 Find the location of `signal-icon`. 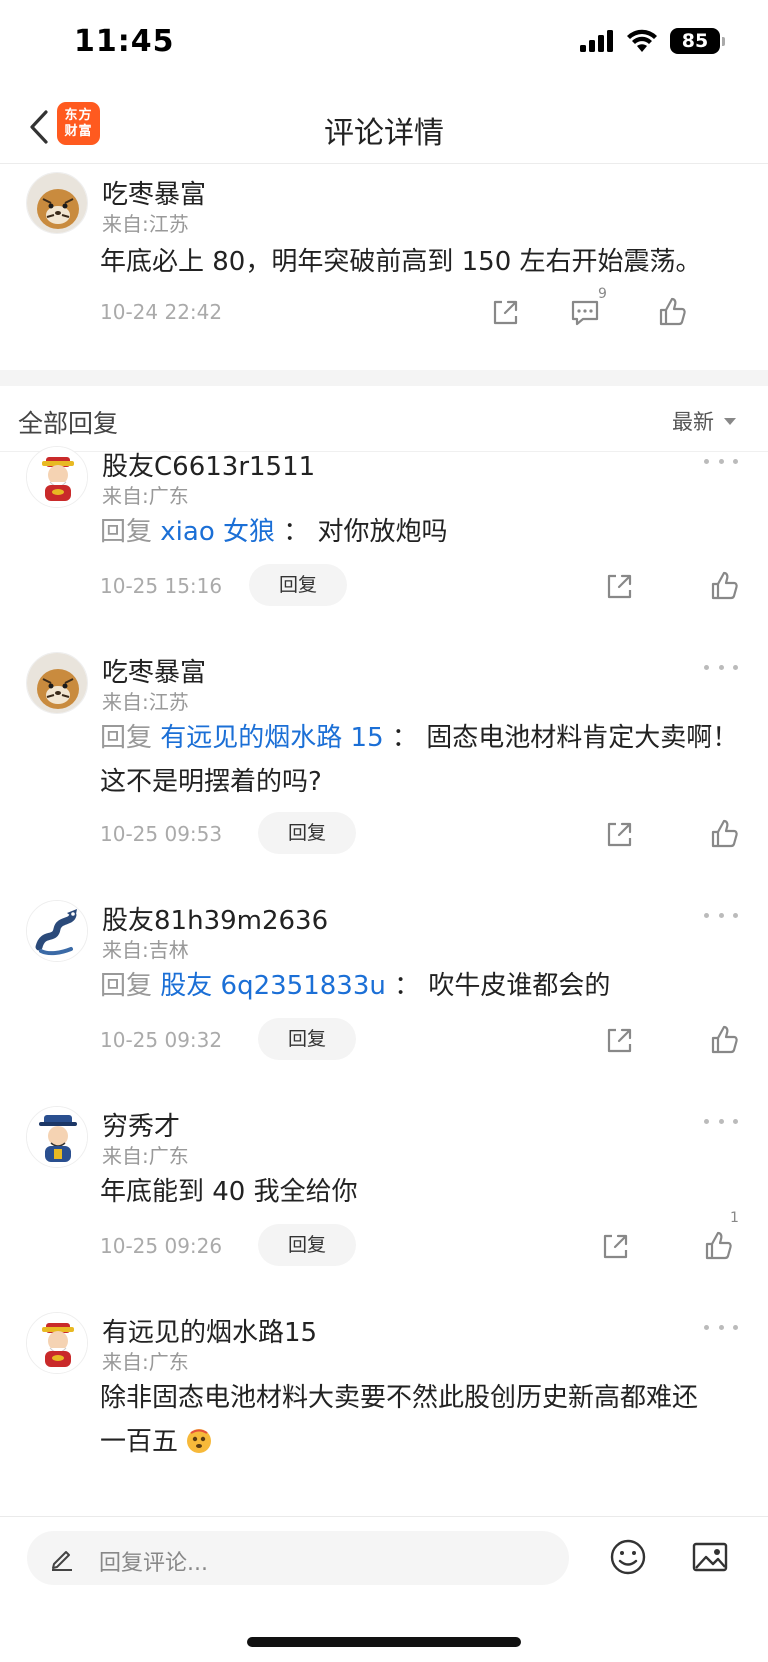

signal-icon is located at coordinates (596, 41).